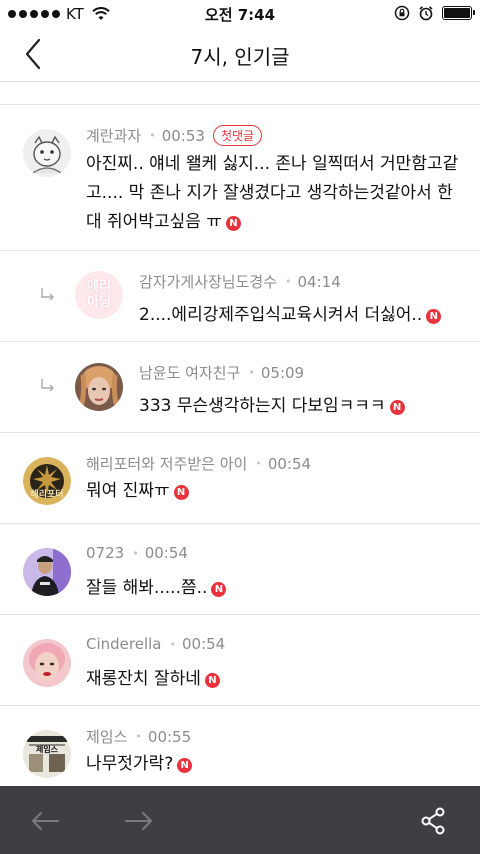 The height and width of the screenshot is (854, 480). What do you see at coordinates (130, 764) in the screenshot?
I see `comment-body: 나무젓가락?` at bounding box center [130, 764].